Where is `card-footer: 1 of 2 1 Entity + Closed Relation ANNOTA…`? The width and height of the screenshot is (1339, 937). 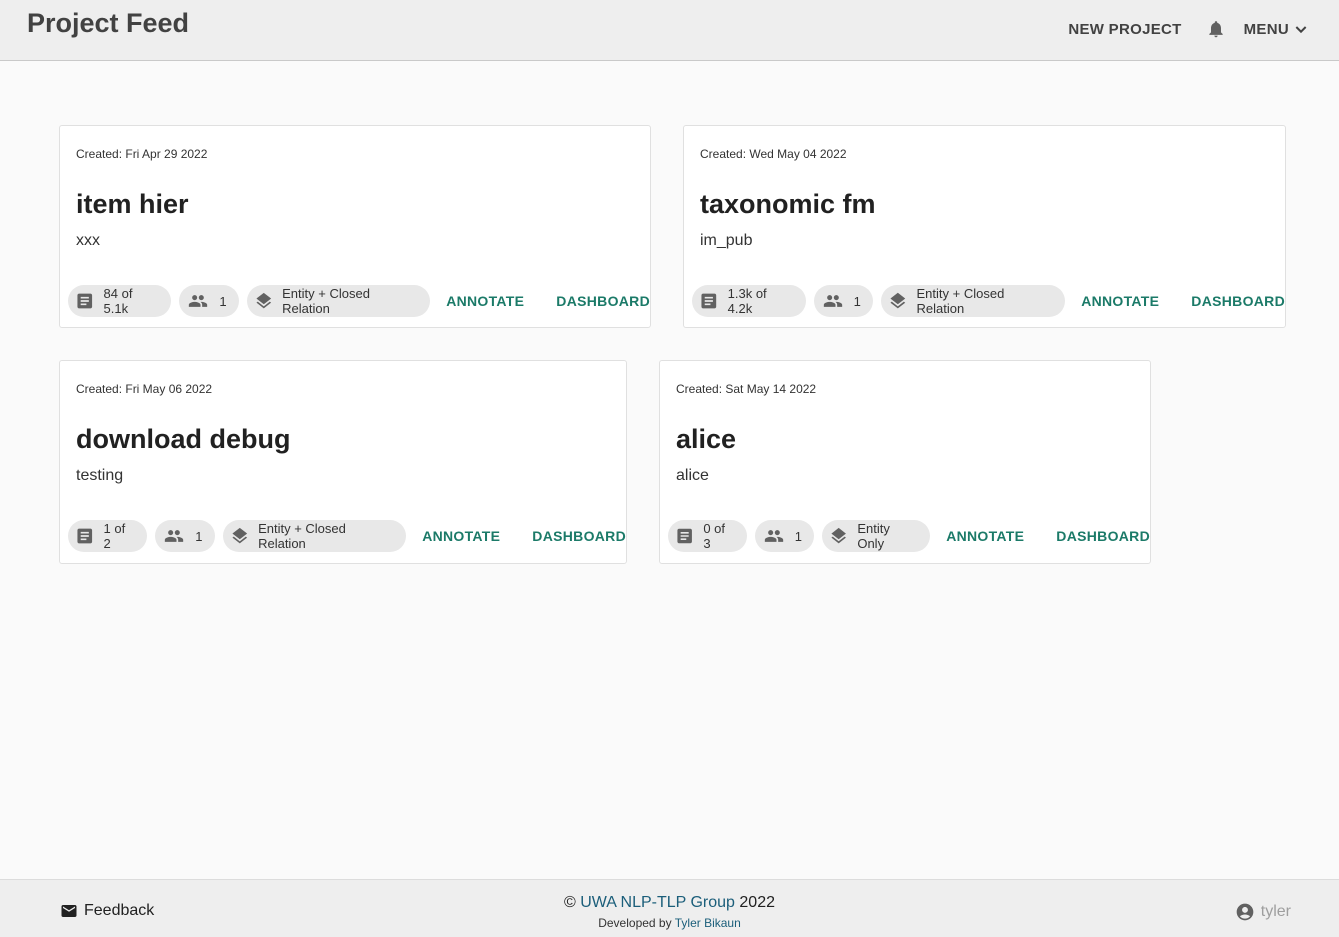
card-footer: 1 of 2 1 Entity + Closed Relation ANNOTA… is located at coordinates (347, 536).